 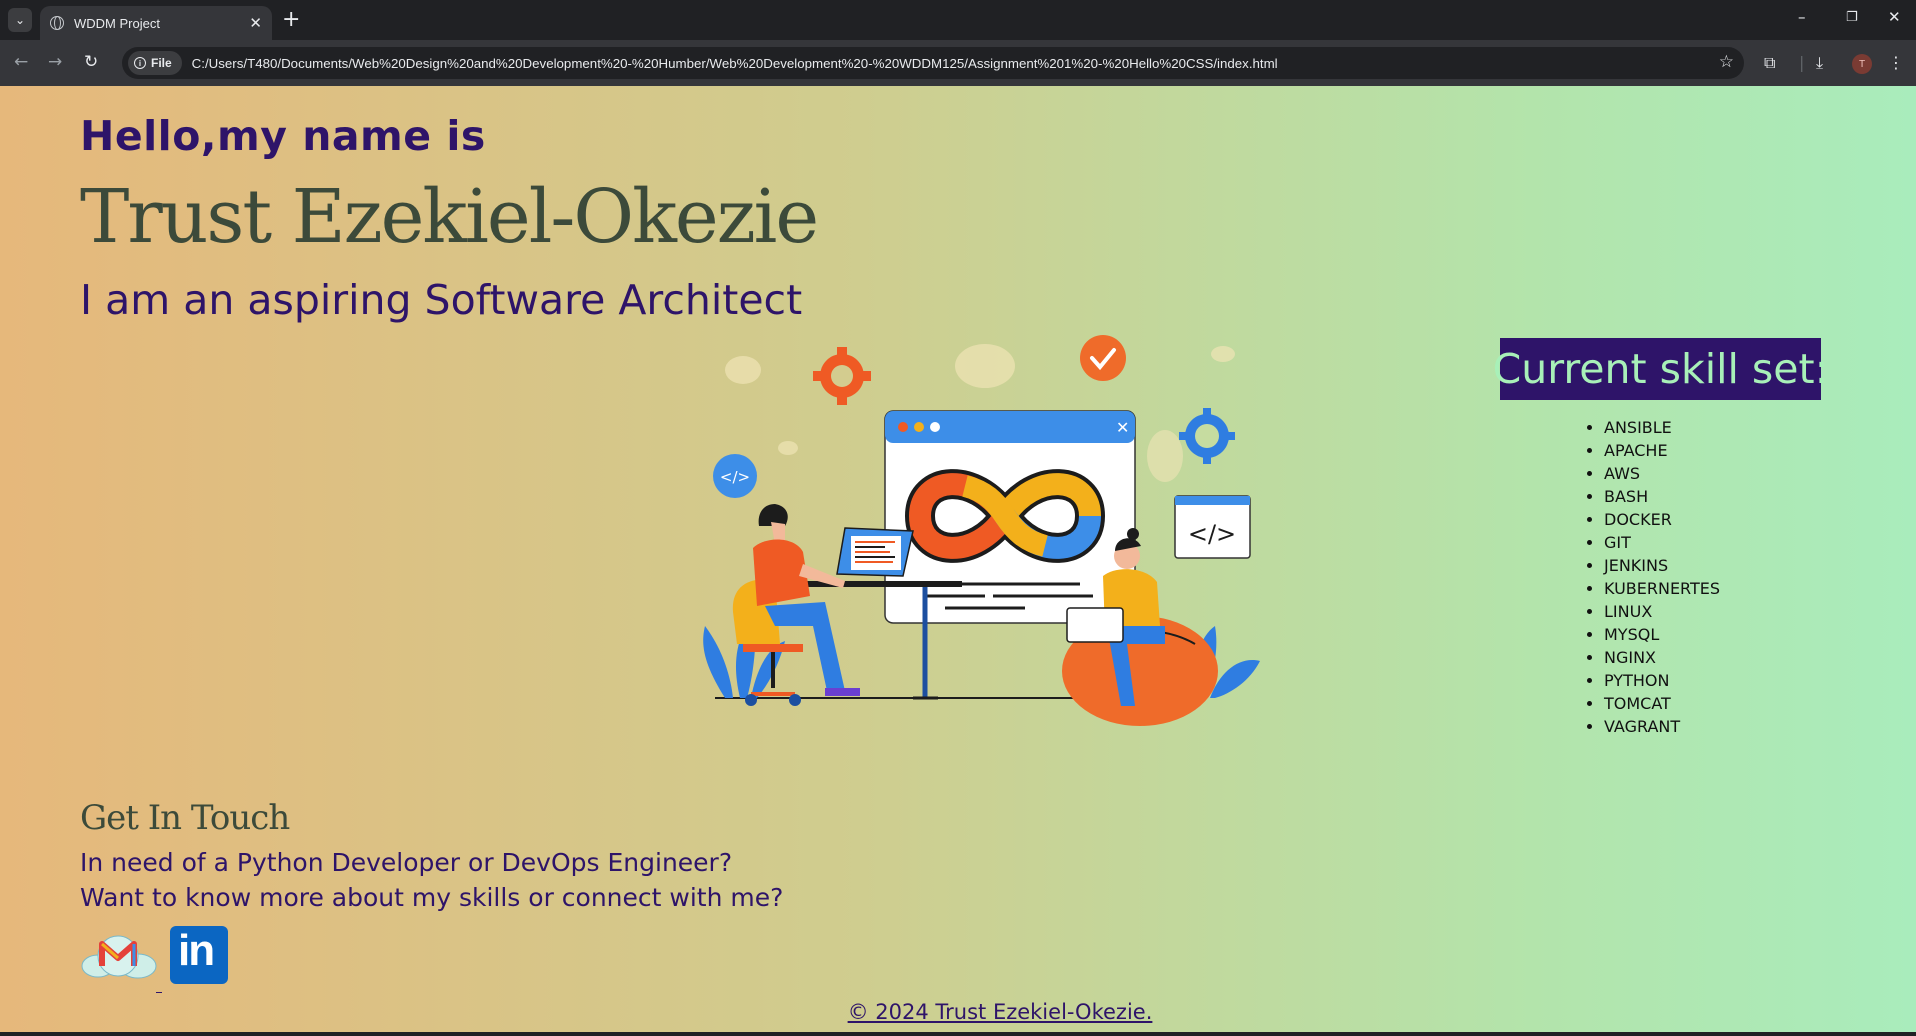 I want to click on tab-bar: ⌄ WDDM Project ✕ + – ❐ ✕, so click(x=958, y=20).